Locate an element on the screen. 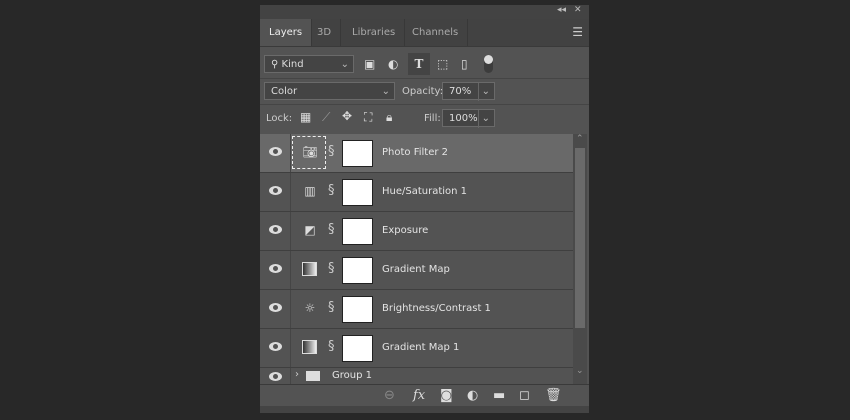 Image resolution: width=850 pixels, height=420 pixels. resize-grip is located at coordinates (424, 409).